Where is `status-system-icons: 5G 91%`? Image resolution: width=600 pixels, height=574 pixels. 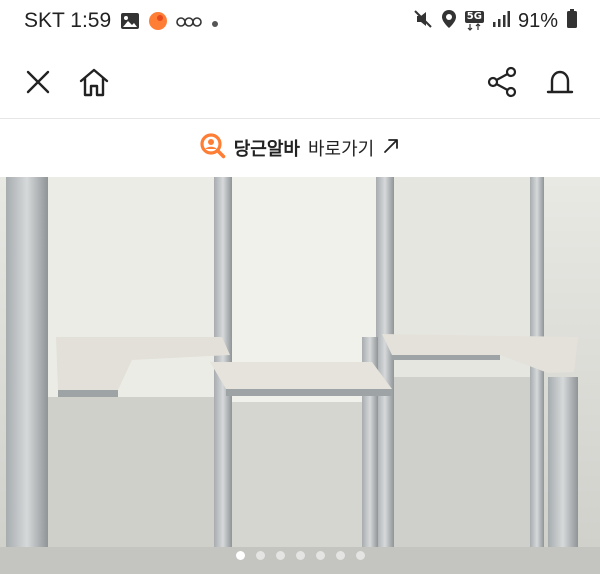
status-system-icons: 5G 91% is located at coordinates (495, 21).